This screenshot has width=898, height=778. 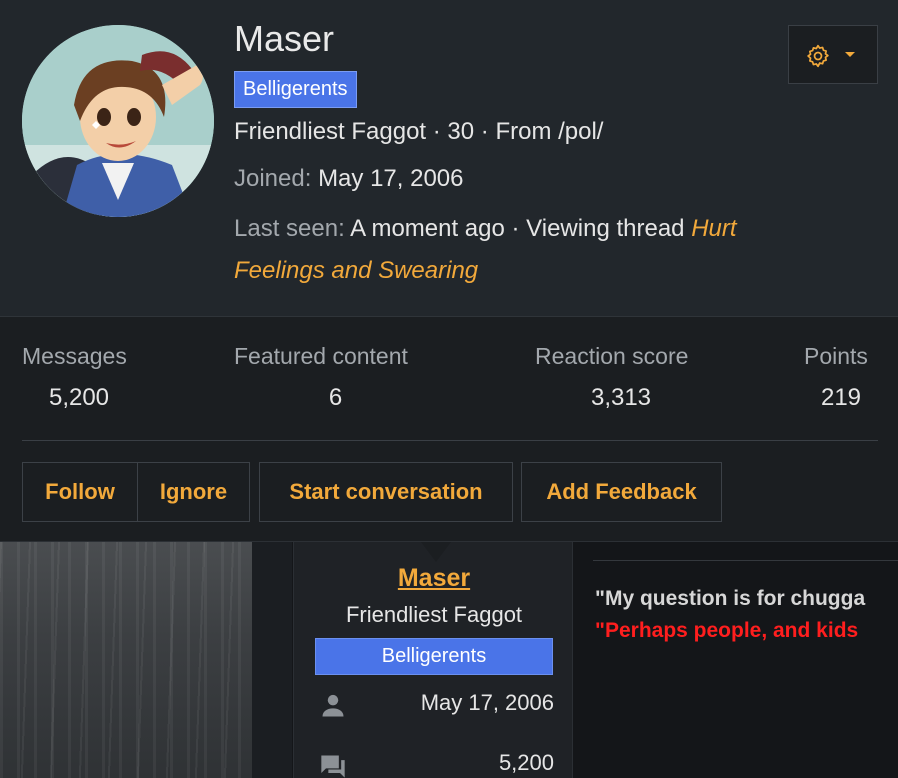 I want to click on avatar, so click(x=118, y=121).